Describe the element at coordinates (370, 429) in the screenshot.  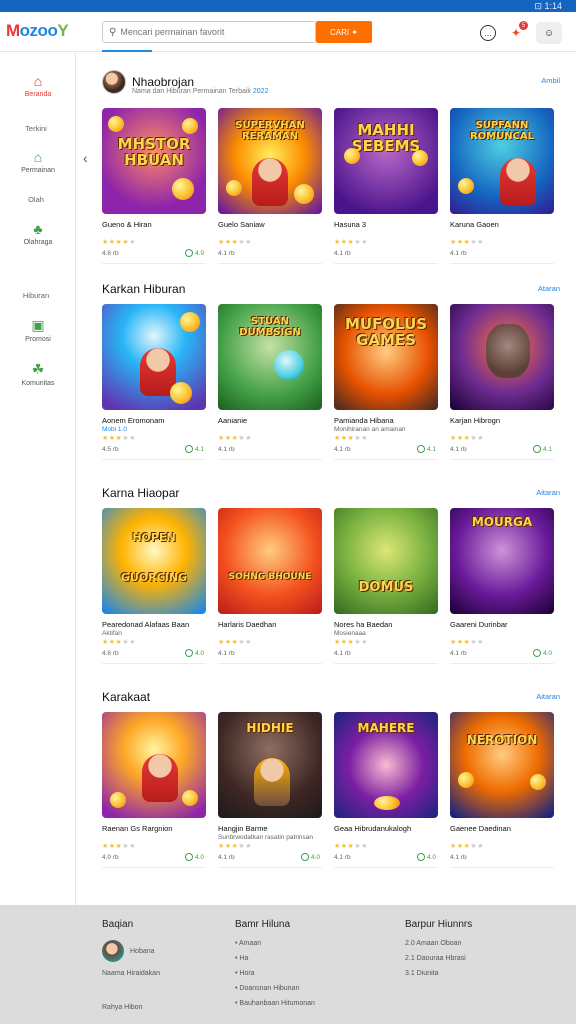
I see `game-subtitle: Monihiranan an amainan` at that location.